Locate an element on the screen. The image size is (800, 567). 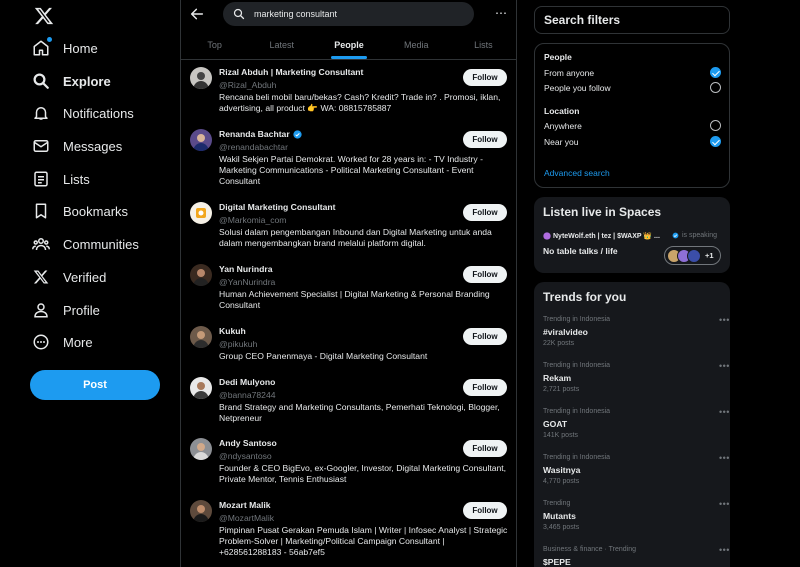
nav-verified: Verified is located at coordinates (68, 277).